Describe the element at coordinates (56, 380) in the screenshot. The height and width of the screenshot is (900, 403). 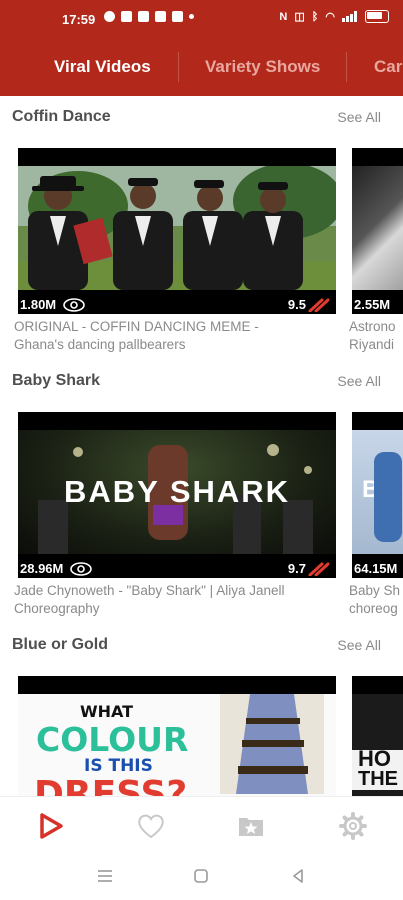
I see `section-title-baby-shark: Baby Shark` at that location.